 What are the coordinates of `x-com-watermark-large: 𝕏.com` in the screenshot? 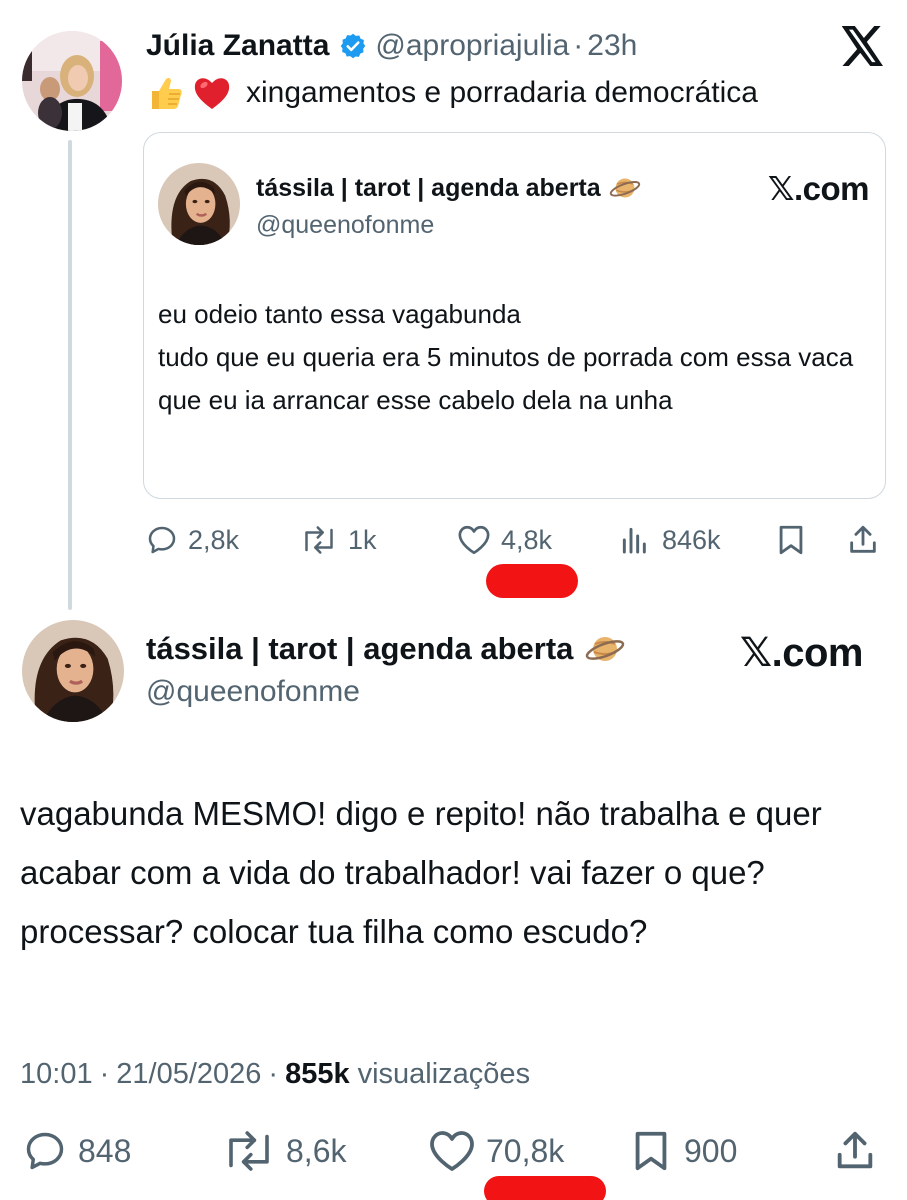 It's located at (801, 653).